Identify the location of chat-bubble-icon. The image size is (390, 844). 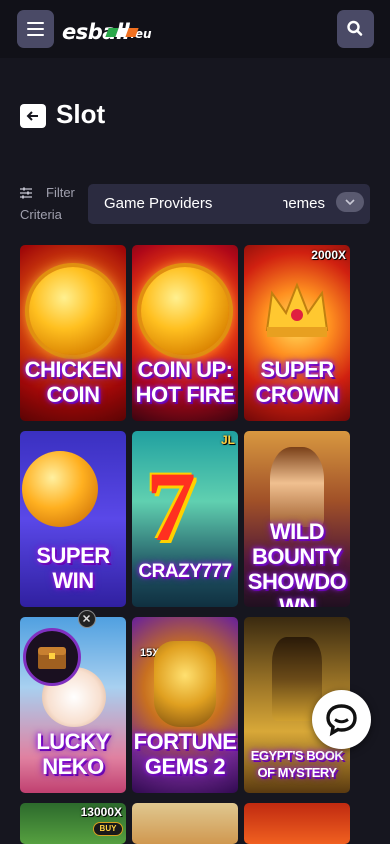
(341, 720).